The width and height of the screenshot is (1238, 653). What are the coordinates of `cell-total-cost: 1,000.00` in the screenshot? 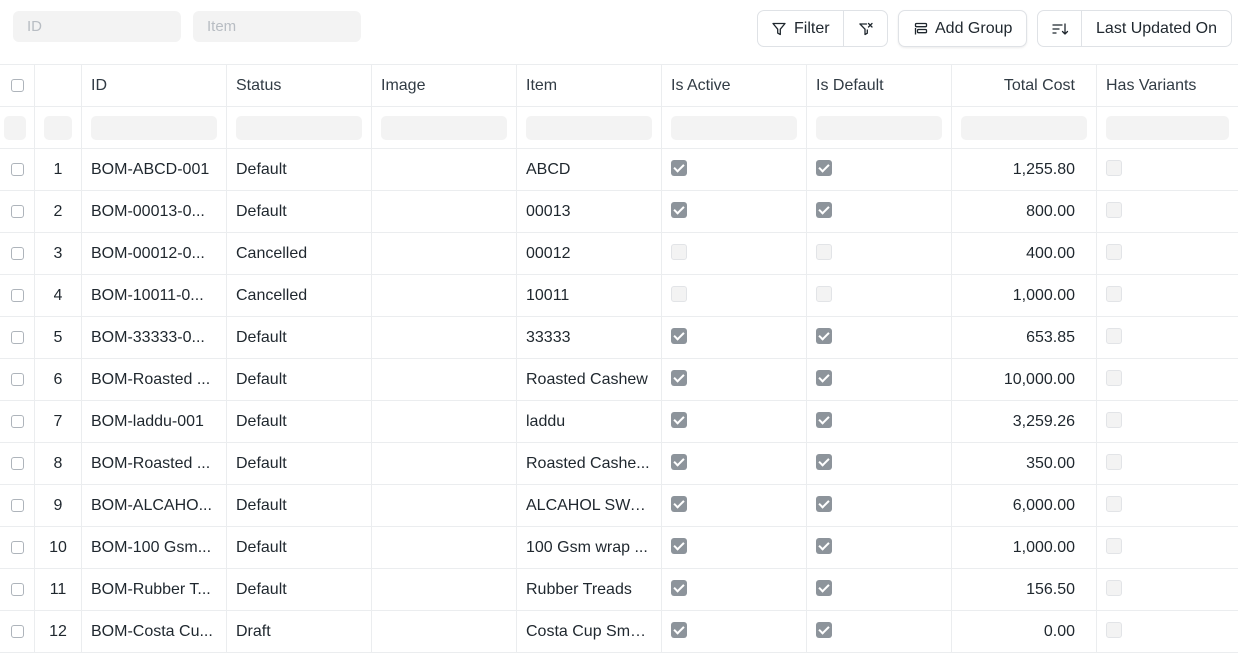 It's located at (1024, 547).